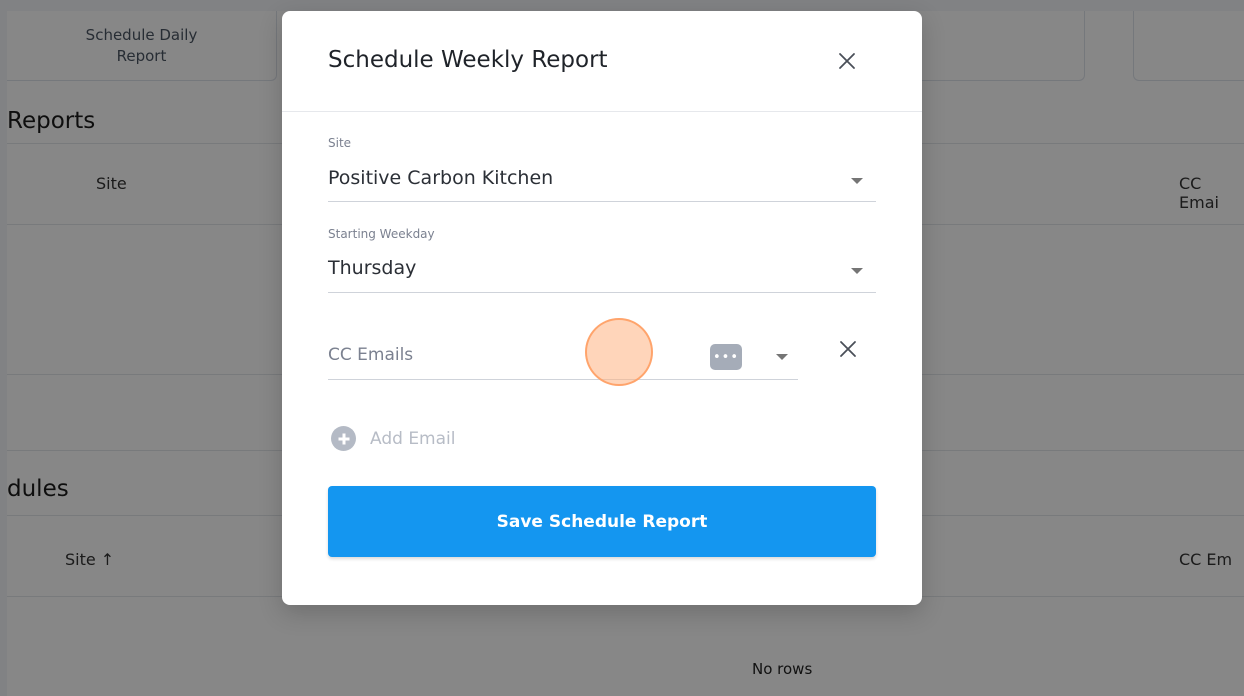 This screenshot has height=696, width=1244. I want to click on cc-emails-input: CC Emails, so click(370, 355).